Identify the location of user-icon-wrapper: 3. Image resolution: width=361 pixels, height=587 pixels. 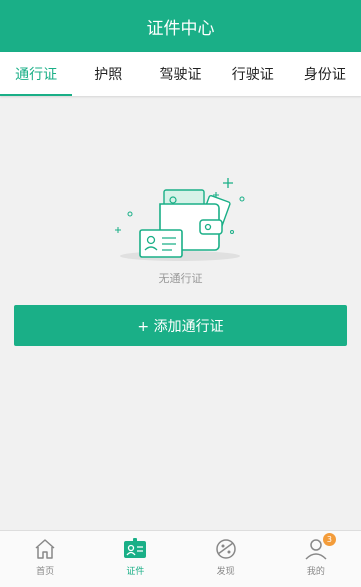
(320, 547).